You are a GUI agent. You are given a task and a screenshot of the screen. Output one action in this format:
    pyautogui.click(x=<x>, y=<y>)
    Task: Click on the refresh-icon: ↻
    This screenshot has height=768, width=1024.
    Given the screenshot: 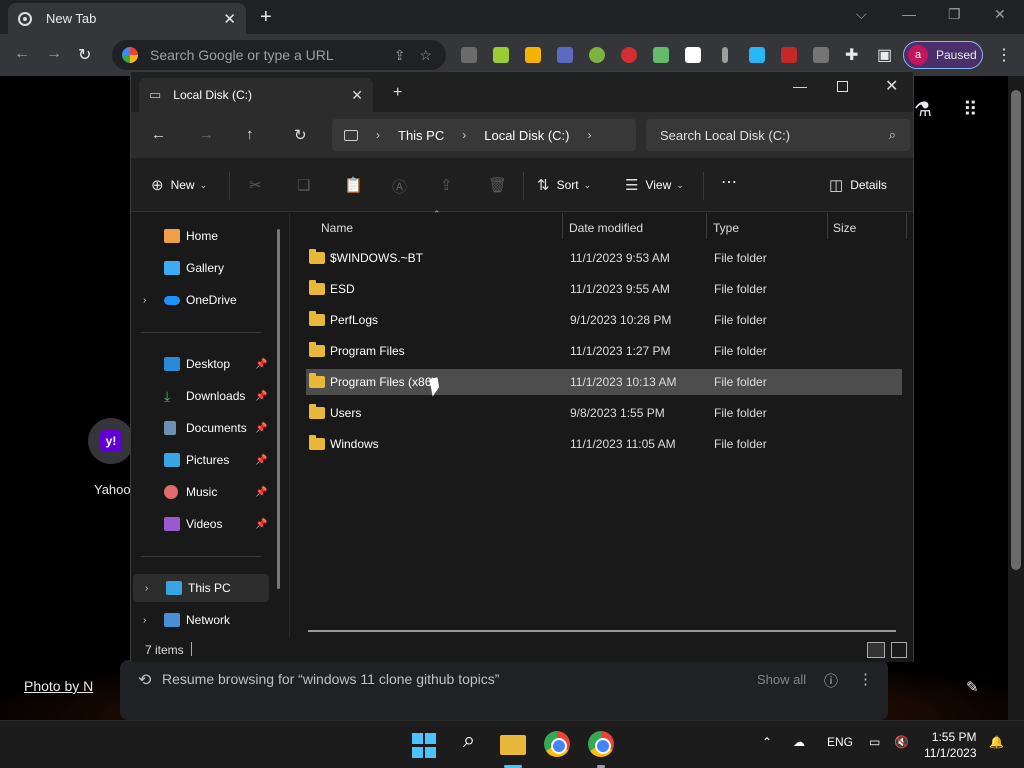 What is the action you would take?
    pyautogui.click(x=300, y=135)
    